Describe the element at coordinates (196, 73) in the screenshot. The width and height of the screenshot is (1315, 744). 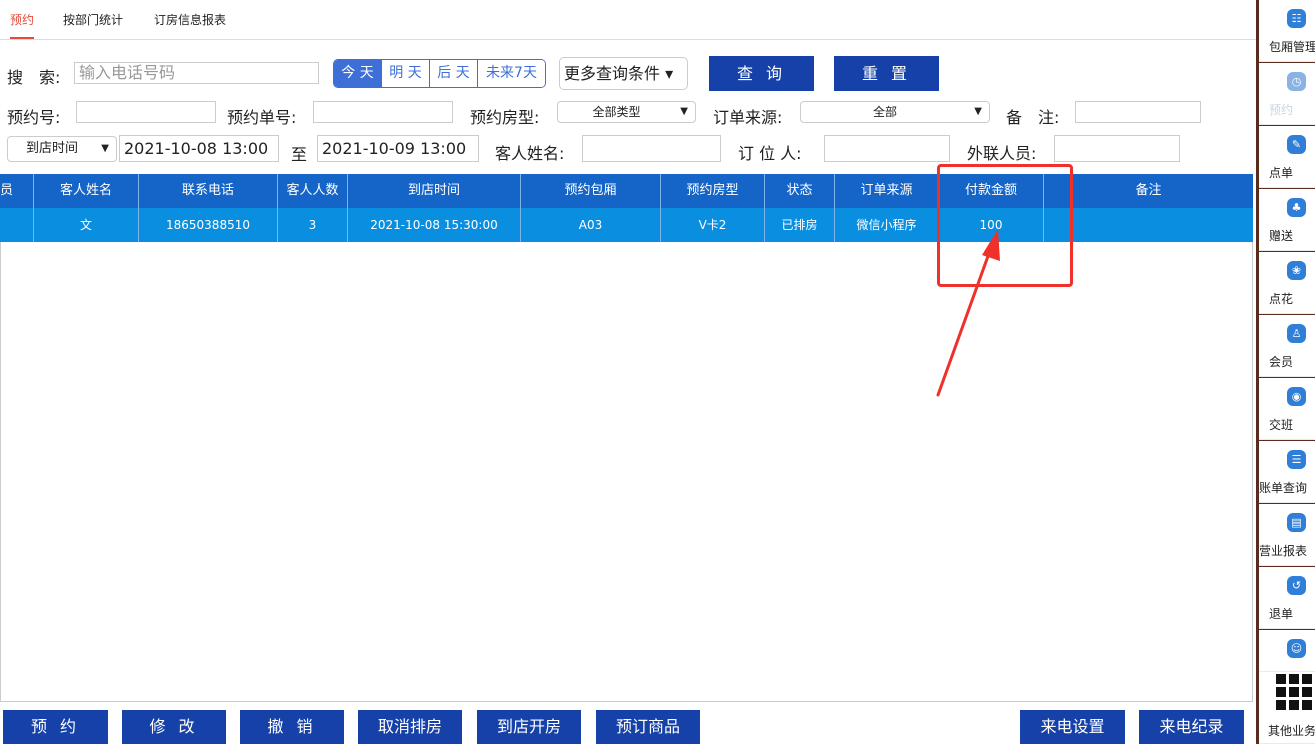
I see `phone-search-input: 输入电话号码` at that location.